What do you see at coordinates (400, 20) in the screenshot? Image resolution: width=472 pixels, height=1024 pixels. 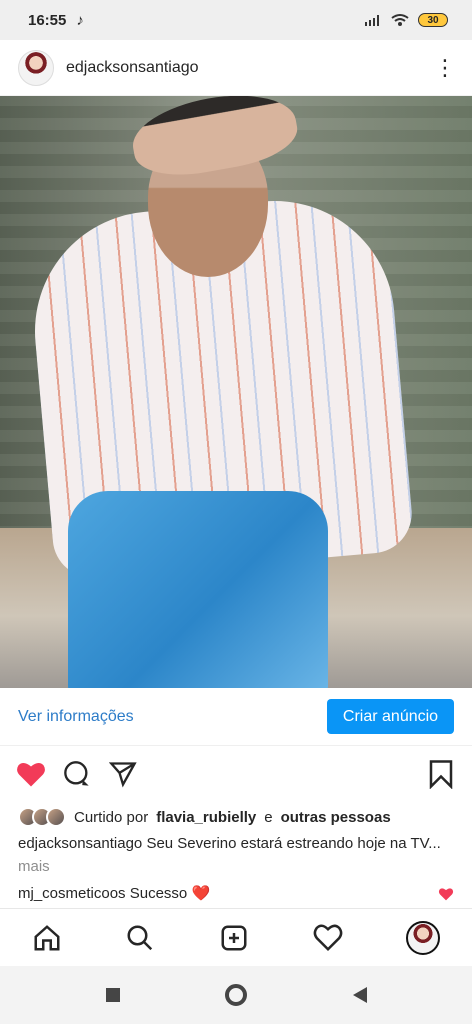 I see `wifi-icon` at bounding box center [400, 20].